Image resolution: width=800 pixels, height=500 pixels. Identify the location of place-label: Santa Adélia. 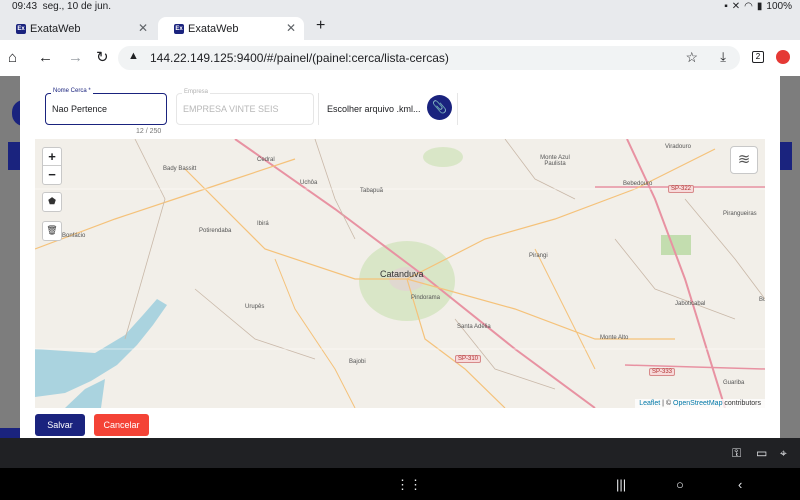
(474, 327).